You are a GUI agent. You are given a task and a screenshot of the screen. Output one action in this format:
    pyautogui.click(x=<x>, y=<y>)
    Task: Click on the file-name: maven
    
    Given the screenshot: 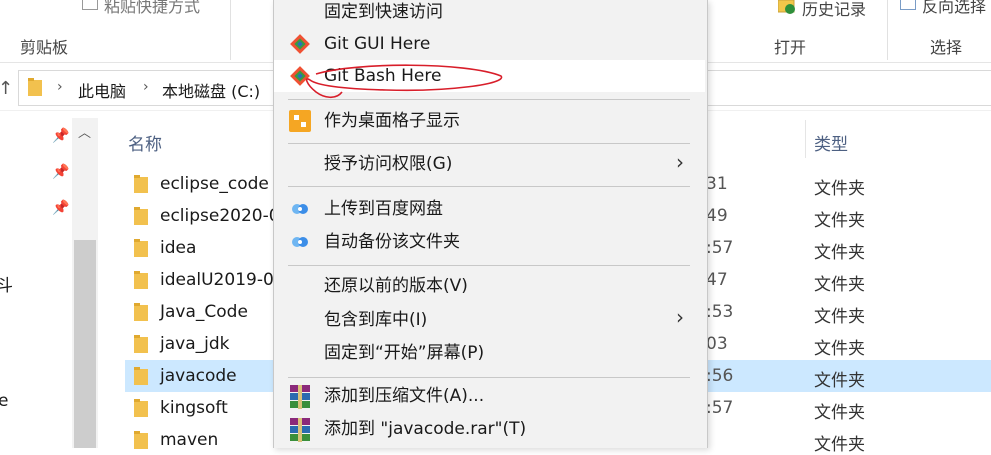 What is the action you would take?
    pyautogui.click(x=189, y=440)
    